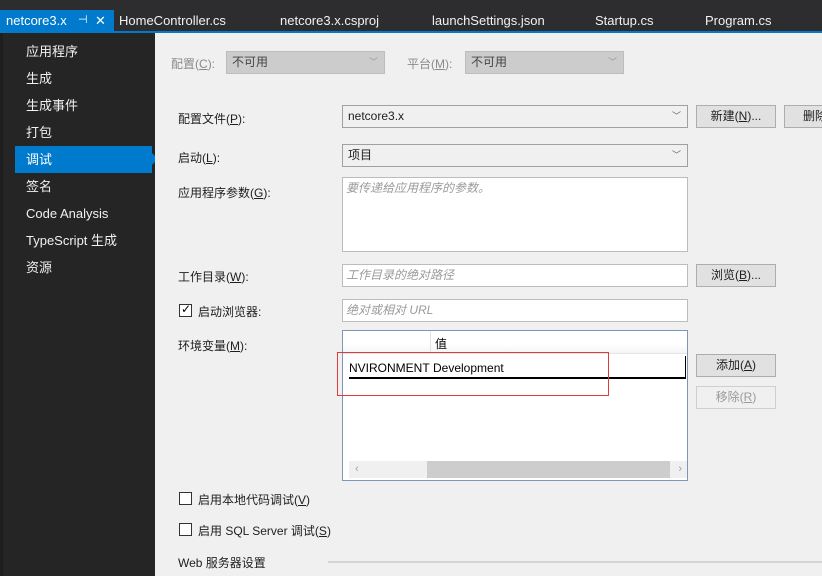  I want to click on platform-value: 不可用, so click(489, 62).